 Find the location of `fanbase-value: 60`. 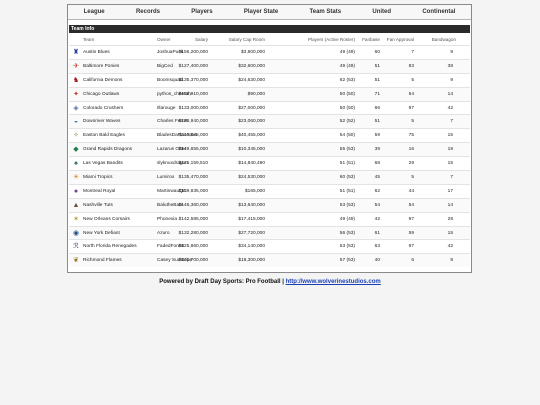

fanbase-value: 60 is located at coordinates (377, 52).